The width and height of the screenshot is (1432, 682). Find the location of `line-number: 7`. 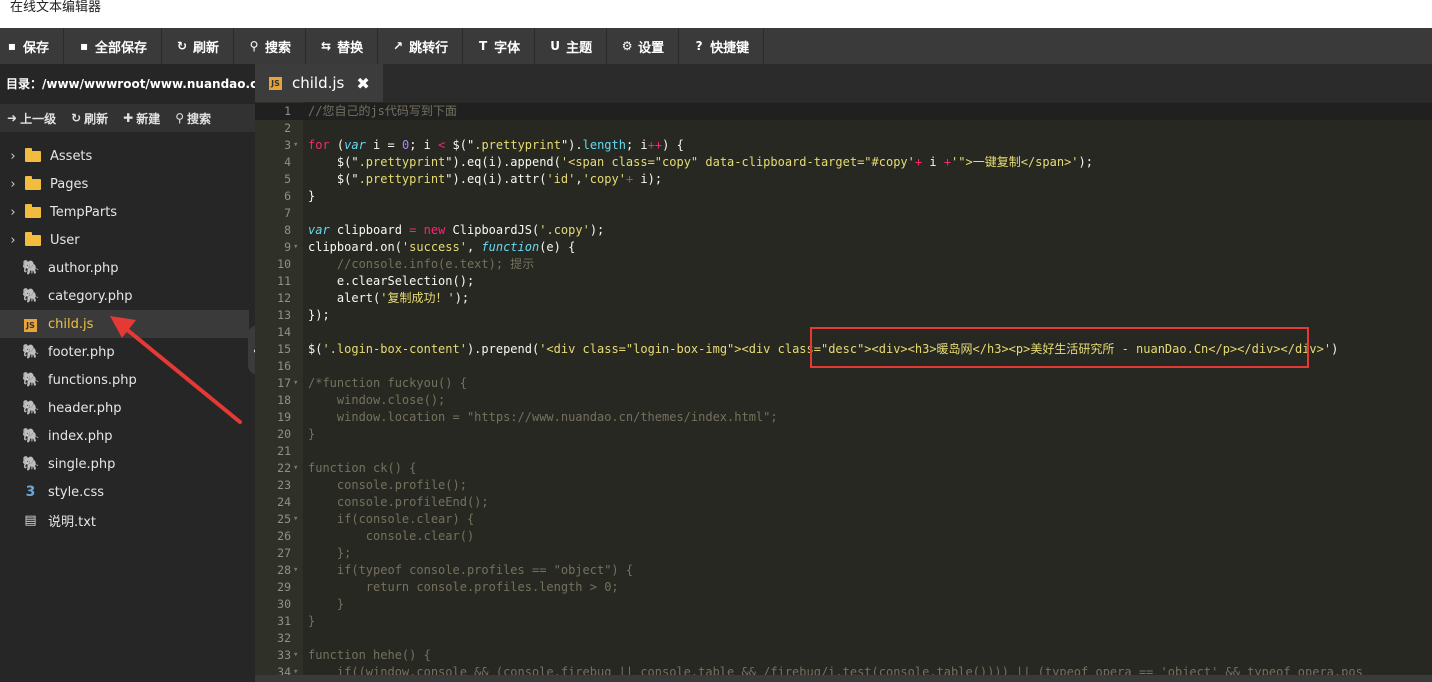

line-number: 7 is located at coordinates (287, 213).